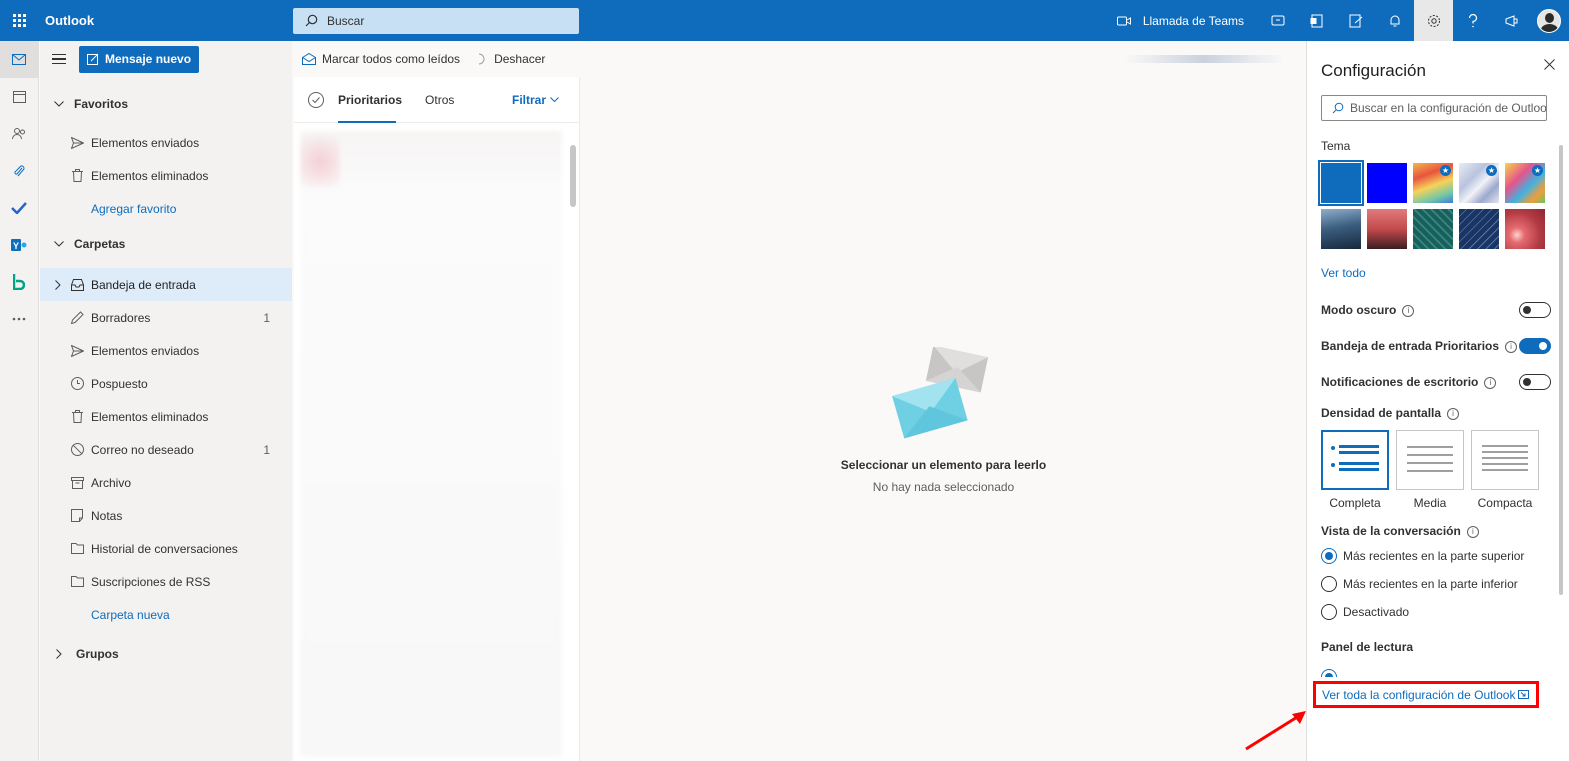  What do you see at coordinates (1341, 229) in the screenshot?
I see `theme-swatch-mountains` at bounding box center [1341, 229].